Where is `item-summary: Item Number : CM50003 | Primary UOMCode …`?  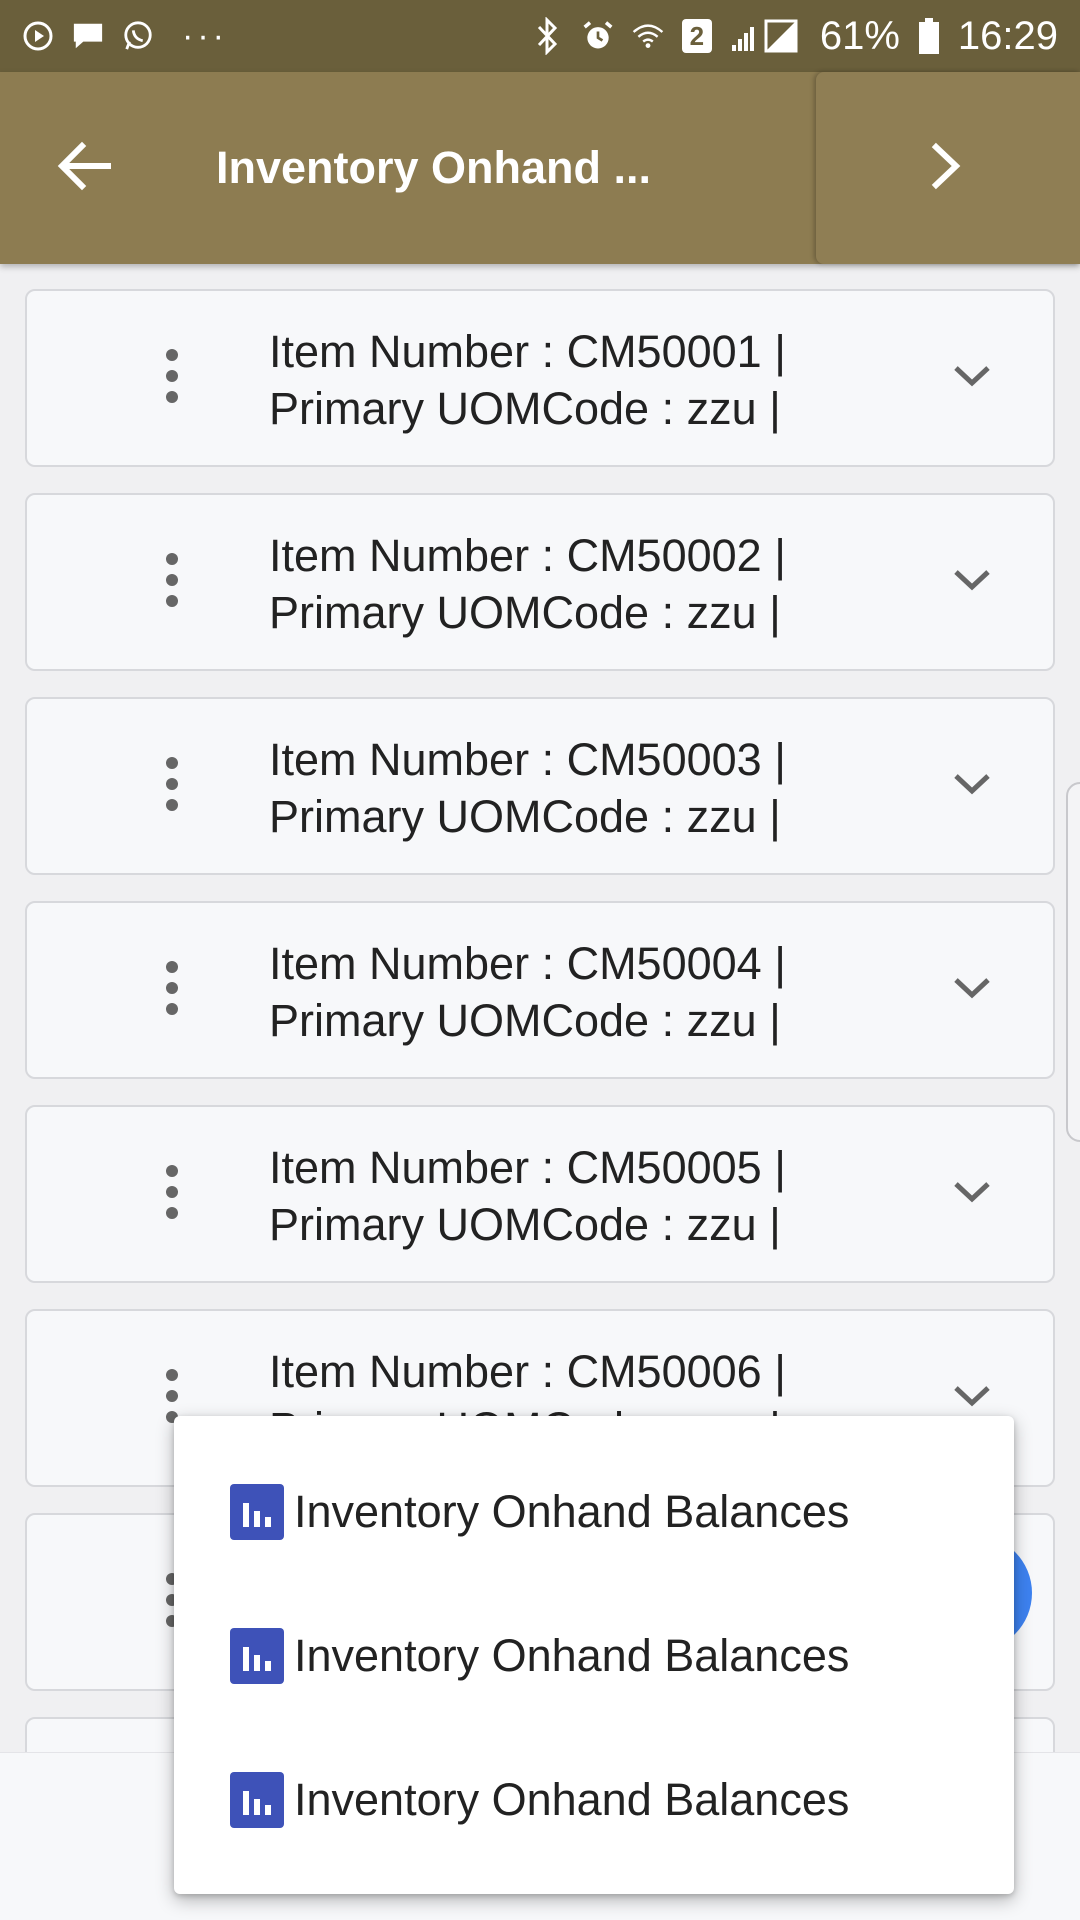 item-summary: Item Number : CM50003 | Primary UOMCode … is located at coordinates (569, 788).